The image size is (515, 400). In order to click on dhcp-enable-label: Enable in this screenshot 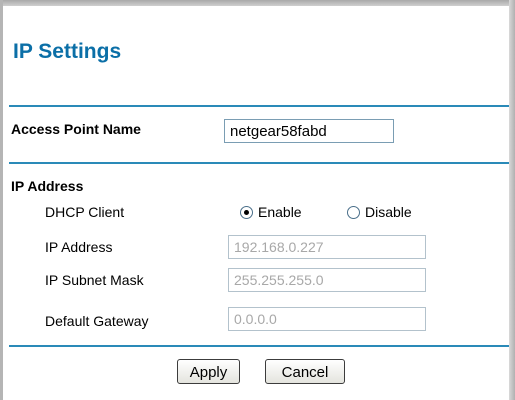, I will do `click(280, 212)`.